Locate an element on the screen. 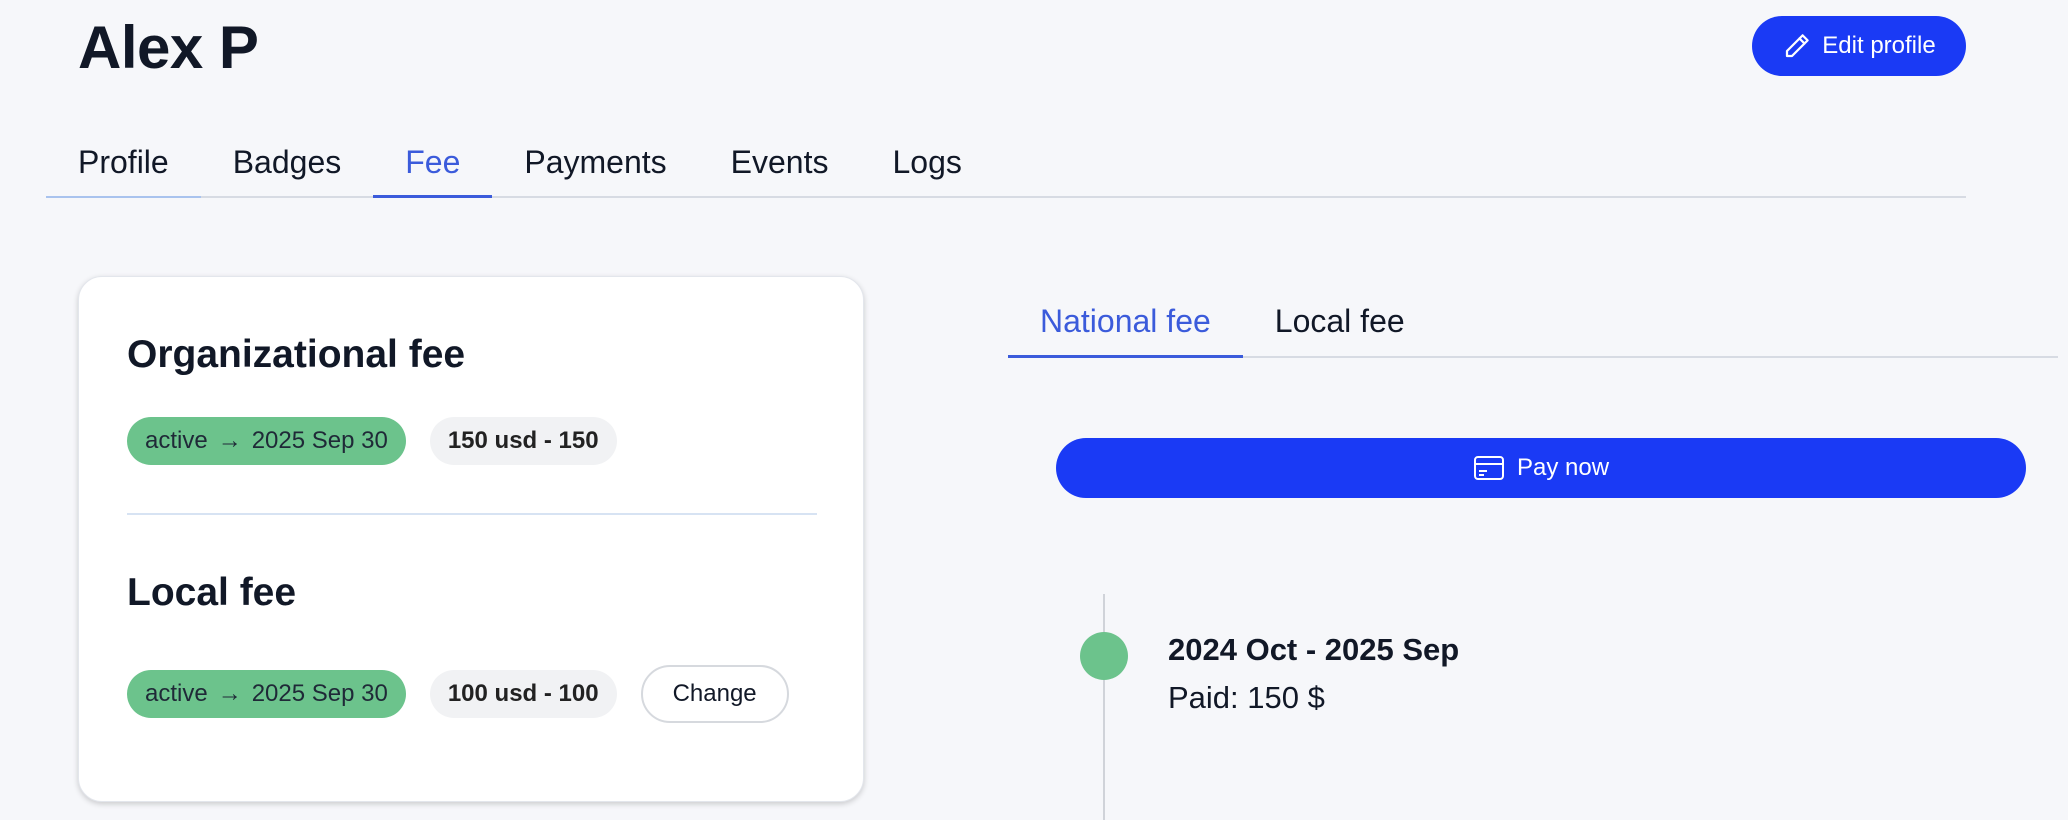  timeline-paid-amount: Paid: 150 $ is located at coordinates (1246, 697).